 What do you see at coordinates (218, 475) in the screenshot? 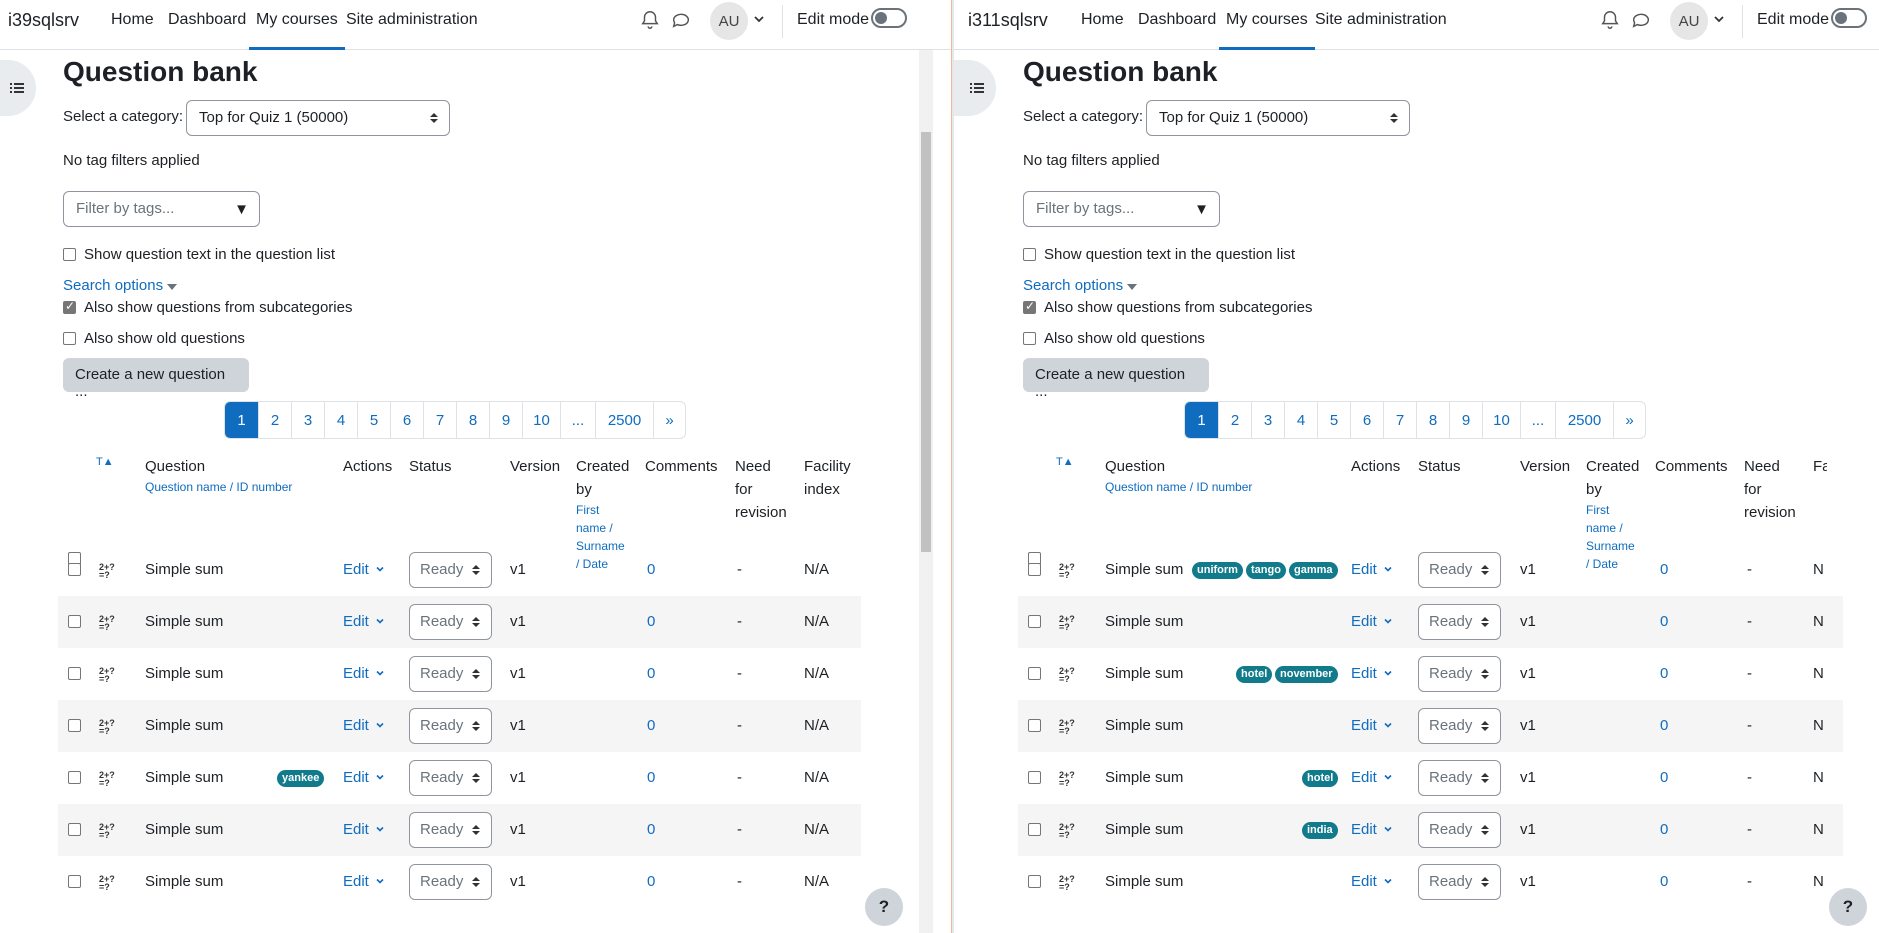
I see `question-header: Question Question name / ID number` at bounding box center [218, 475].